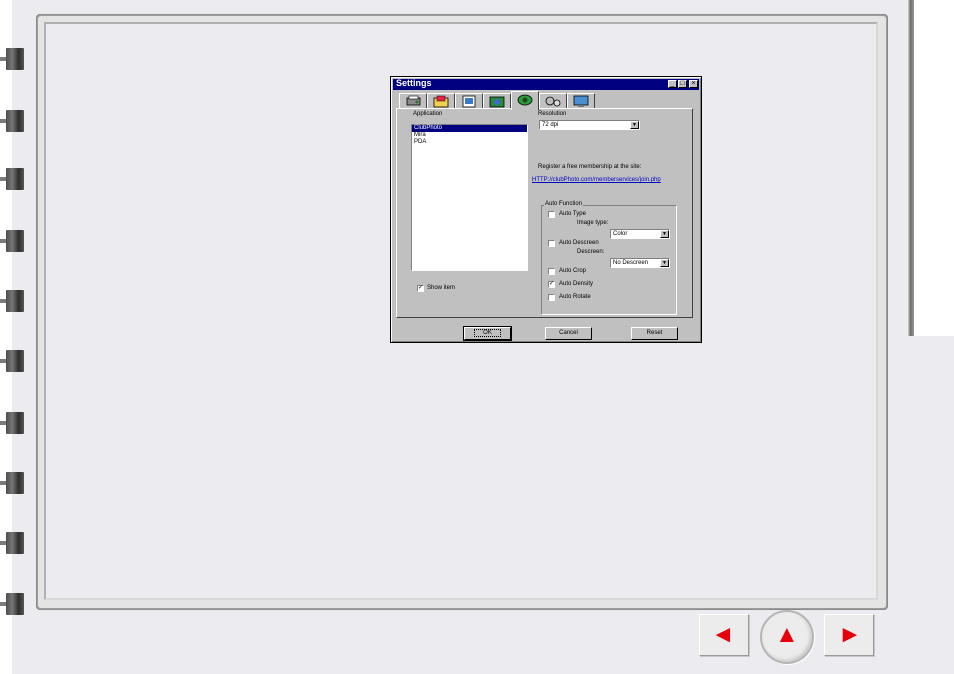 The image size is (954, 674). What do you see at coordinates (672, 84) in the screenshot?
I see `minimize-button: _` at bounding box center [672, 84].